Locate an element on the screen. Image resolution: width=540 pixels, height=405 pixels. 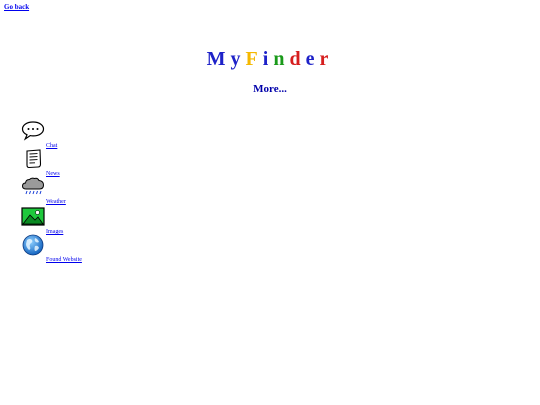
logo-letter: M is located at coordinates (218, 59).